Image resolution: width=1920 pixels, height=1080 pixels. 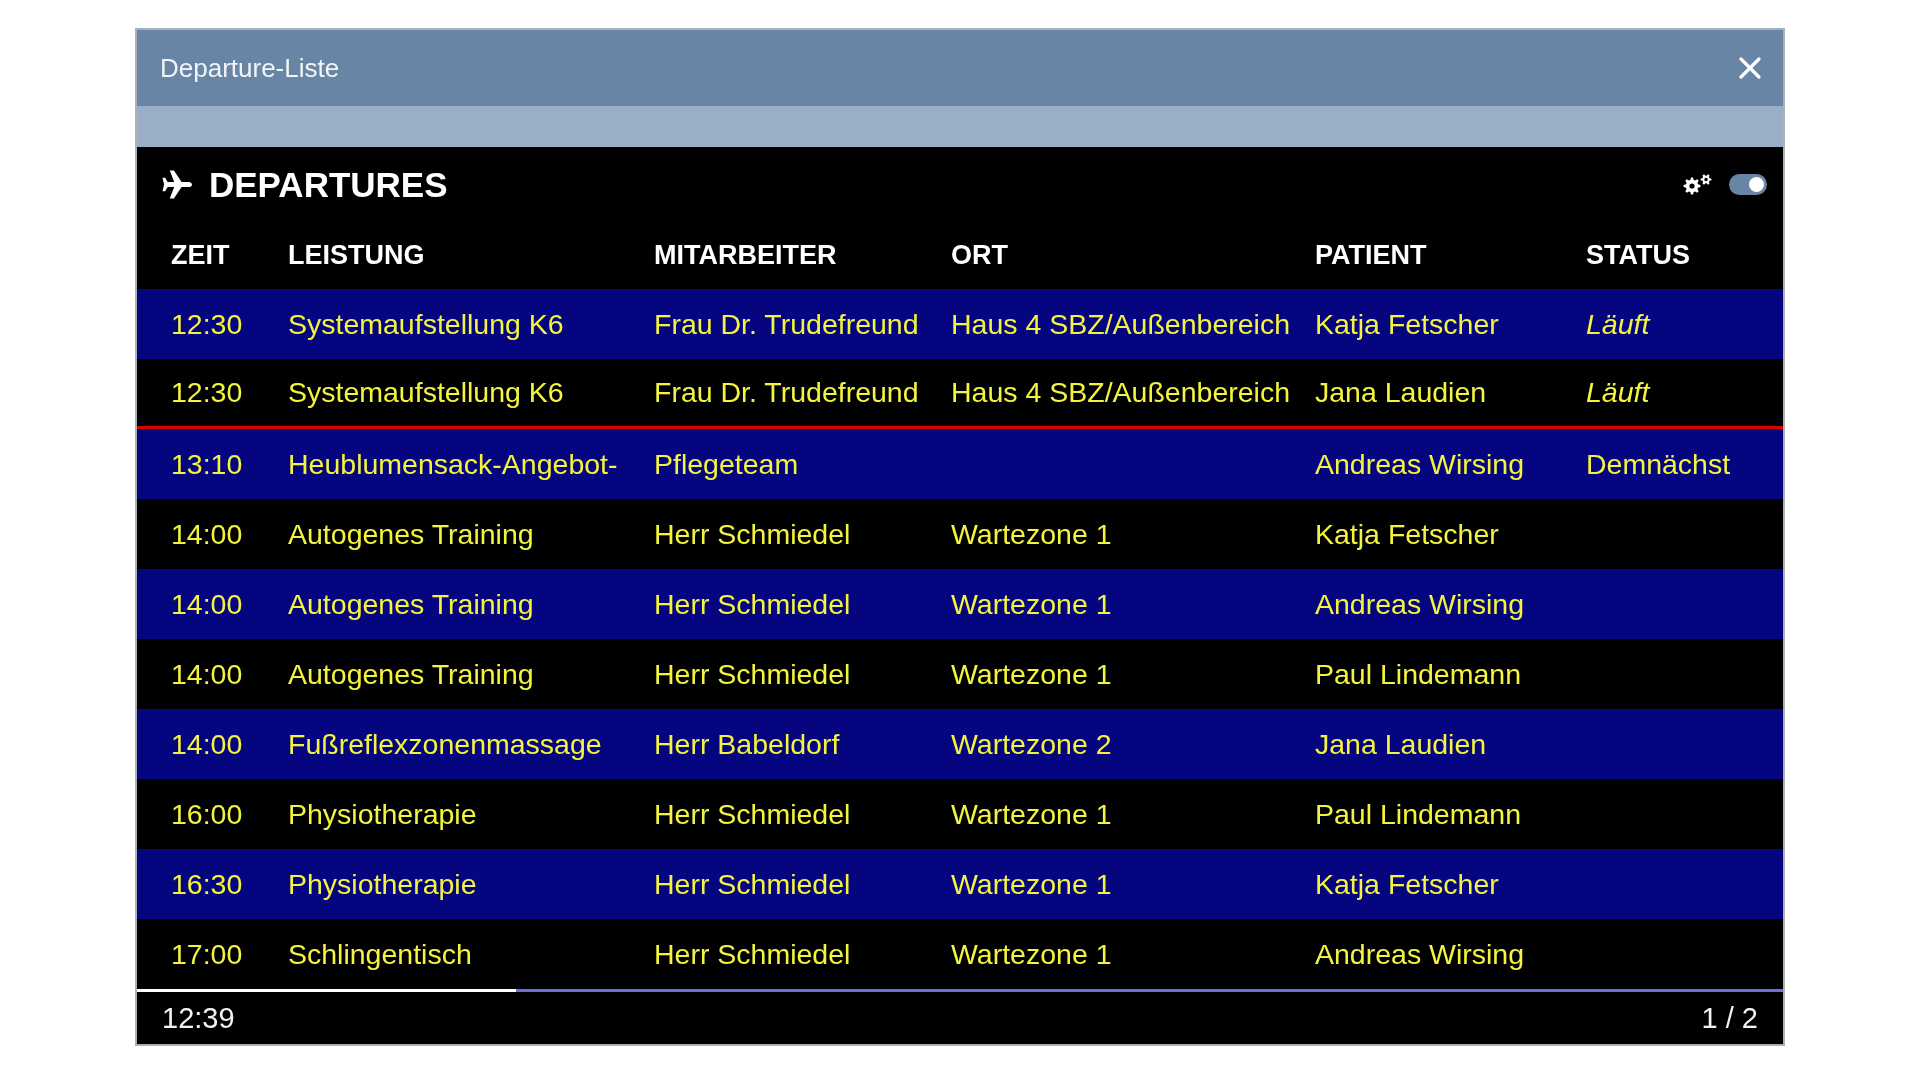 I want to click on table-cell: Heublumensack-Angebot-, so click(x=453, y=464).